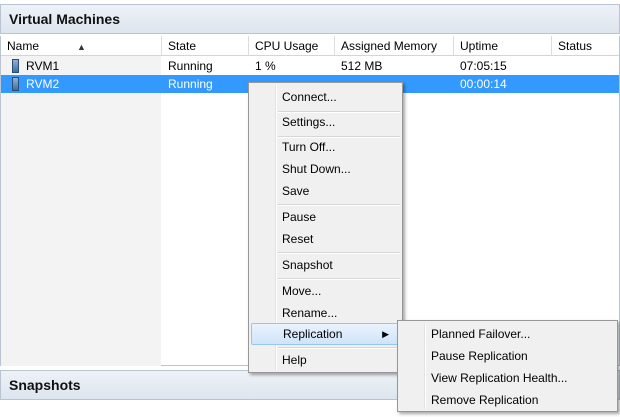  I want to click on vm-cpu-usage: 1 %, so click(265, 66).